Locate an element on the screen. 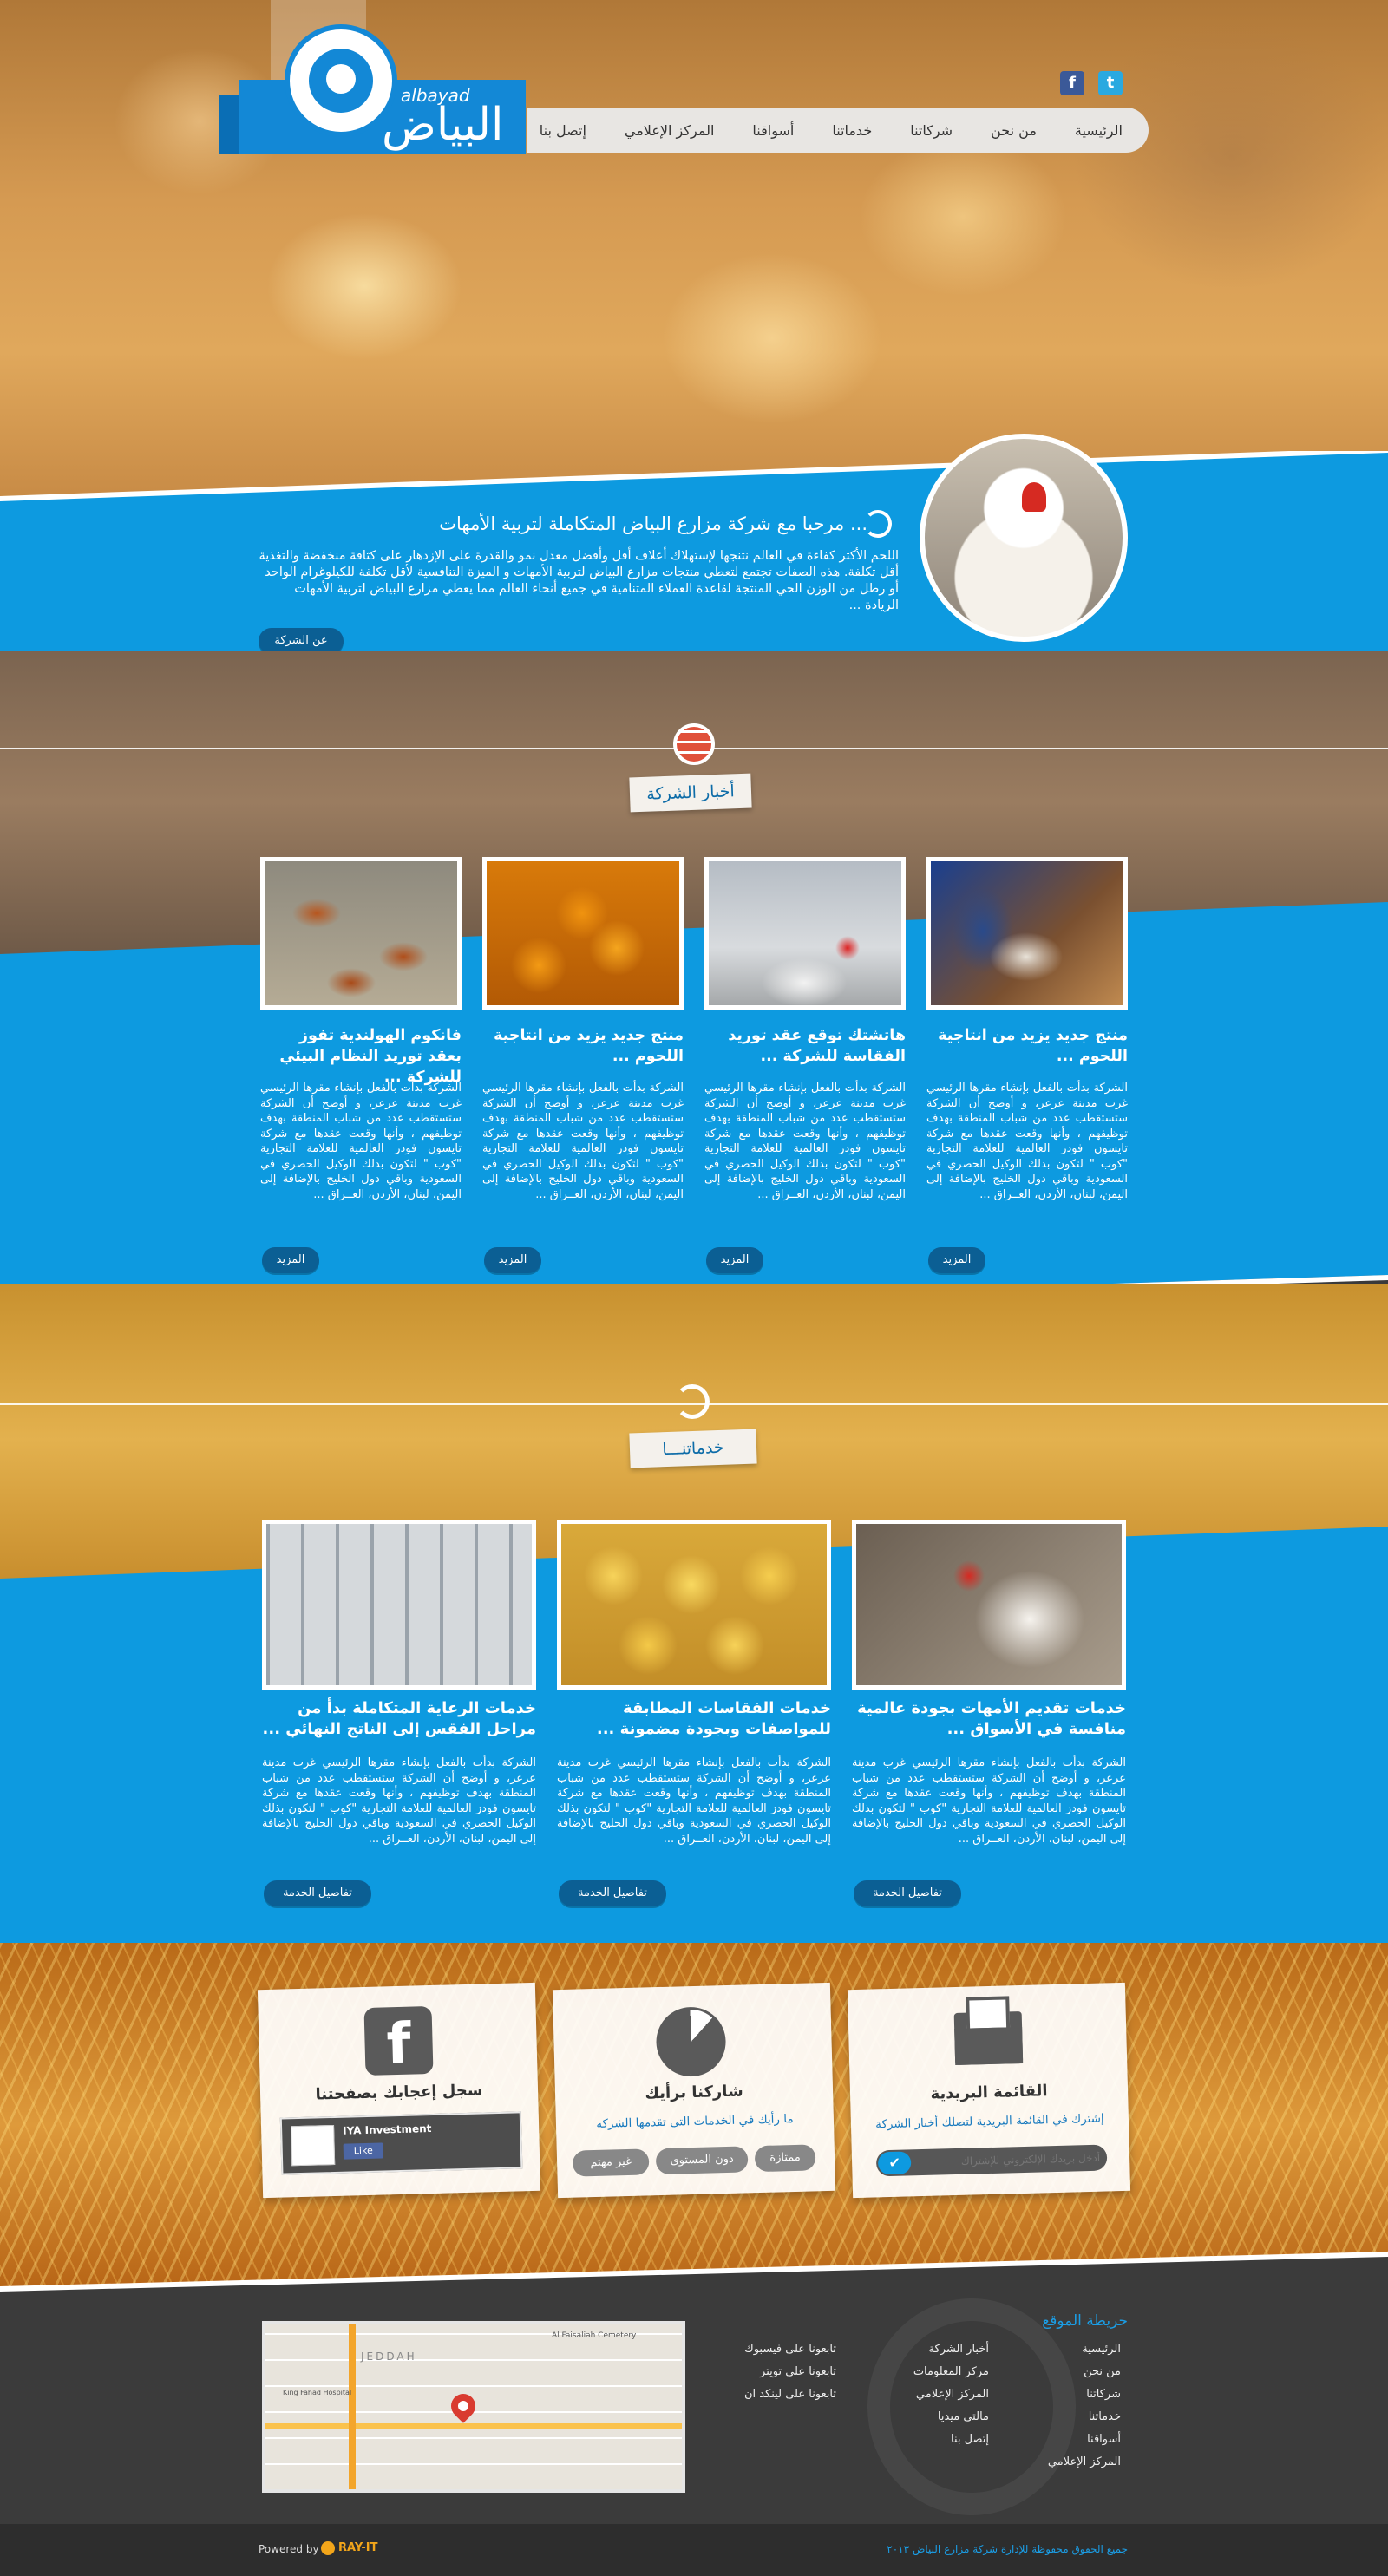 The width and height of the screenshot is (1388, 2576). nav-services: خدماتنا is located at coordinates (852, 130).